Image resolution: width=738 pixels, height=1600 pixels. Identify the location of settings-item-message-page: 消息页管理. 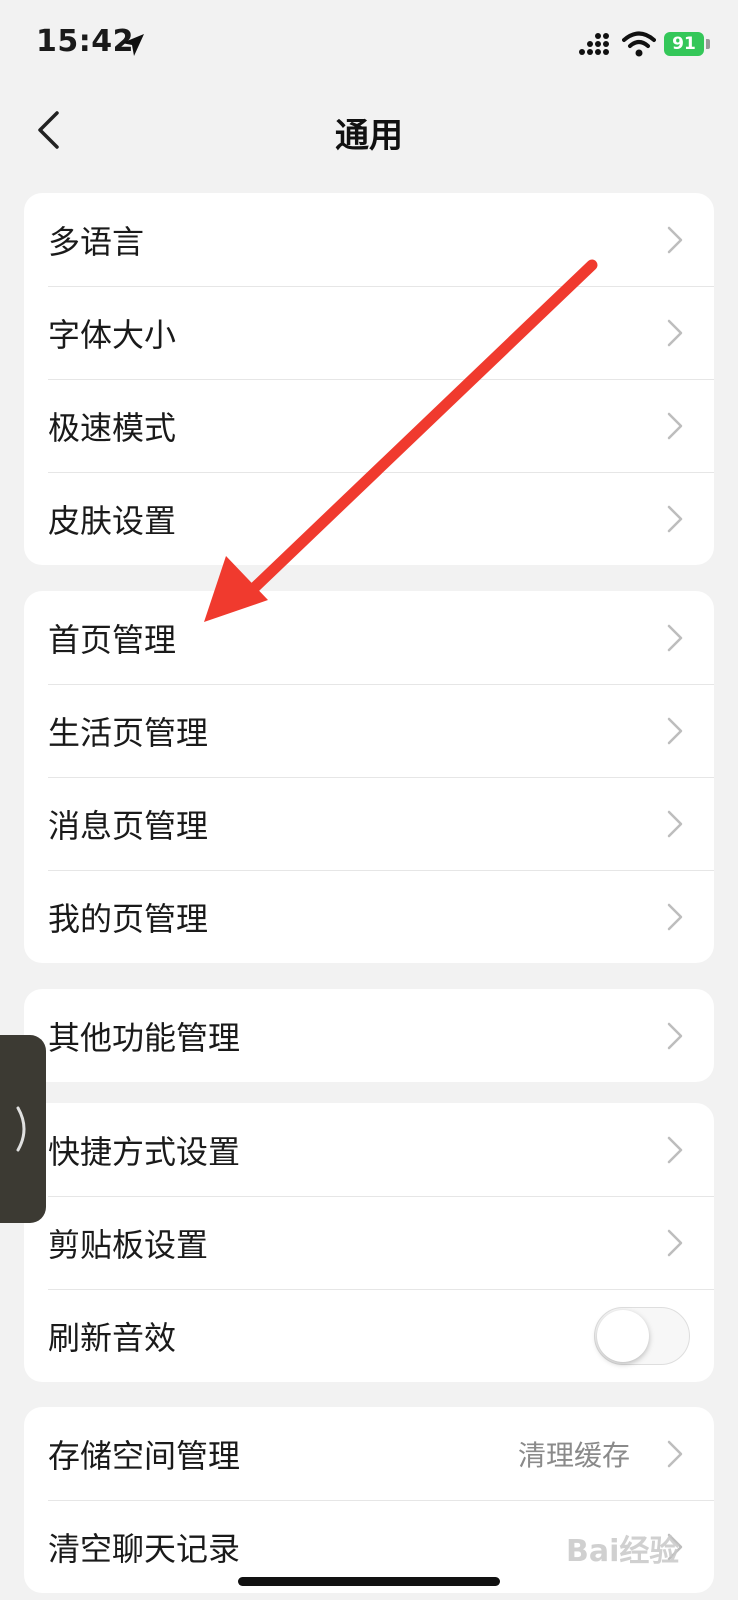
(369, 823).